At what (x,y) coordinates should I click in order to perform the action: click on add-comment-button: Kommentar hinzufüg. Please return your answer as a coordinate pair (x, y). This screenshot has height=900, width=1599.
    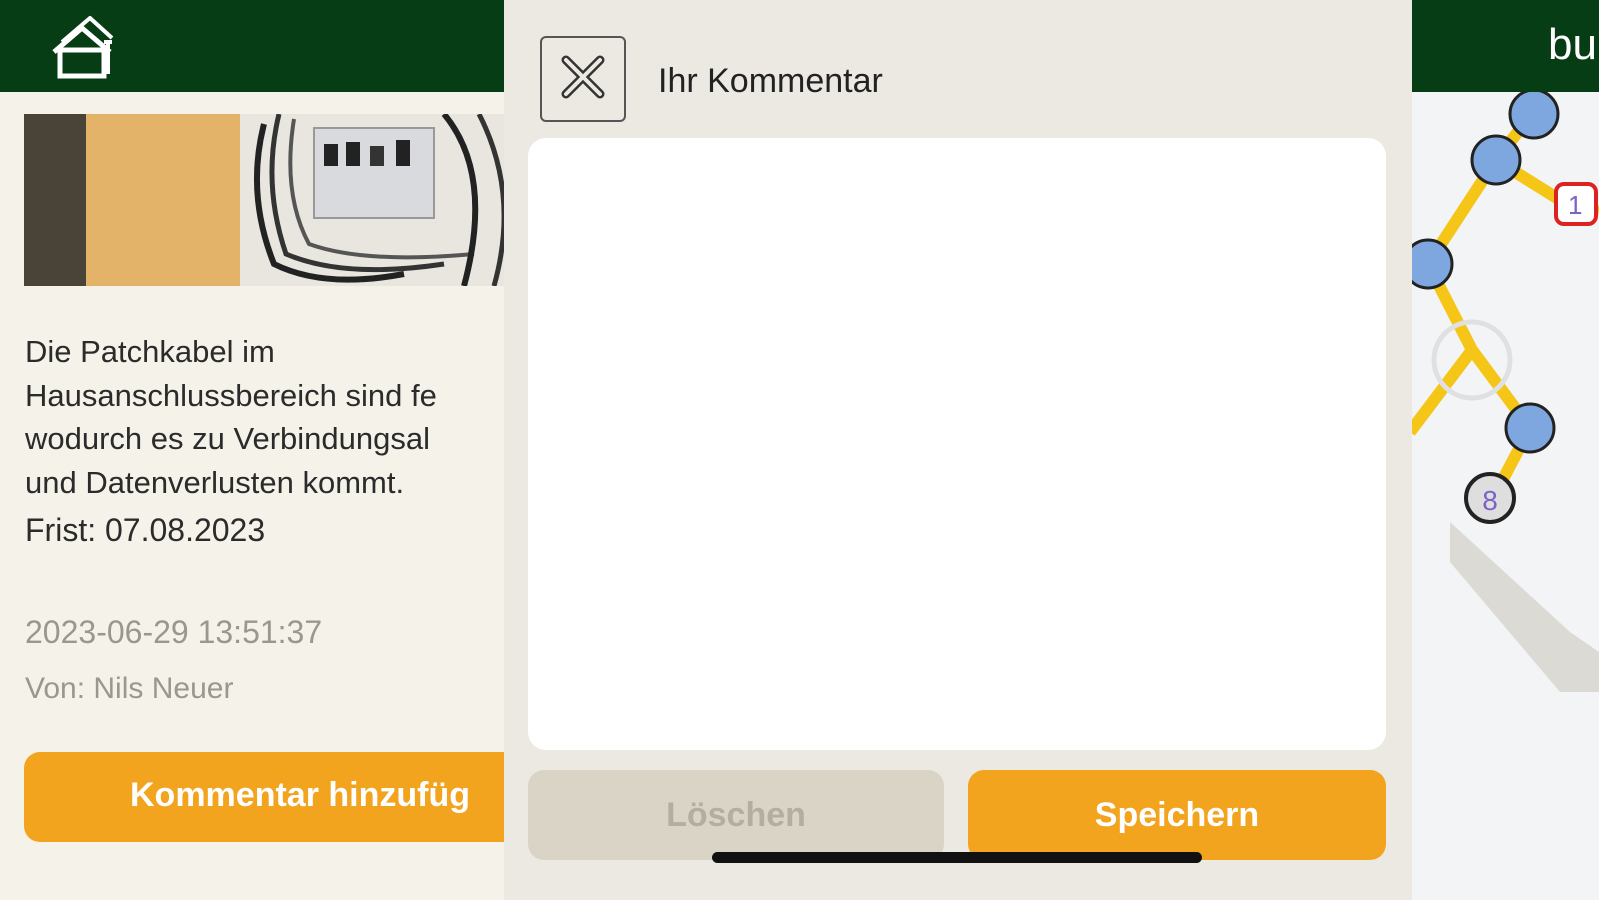
    Looking at the image, I should click on (279, 797).